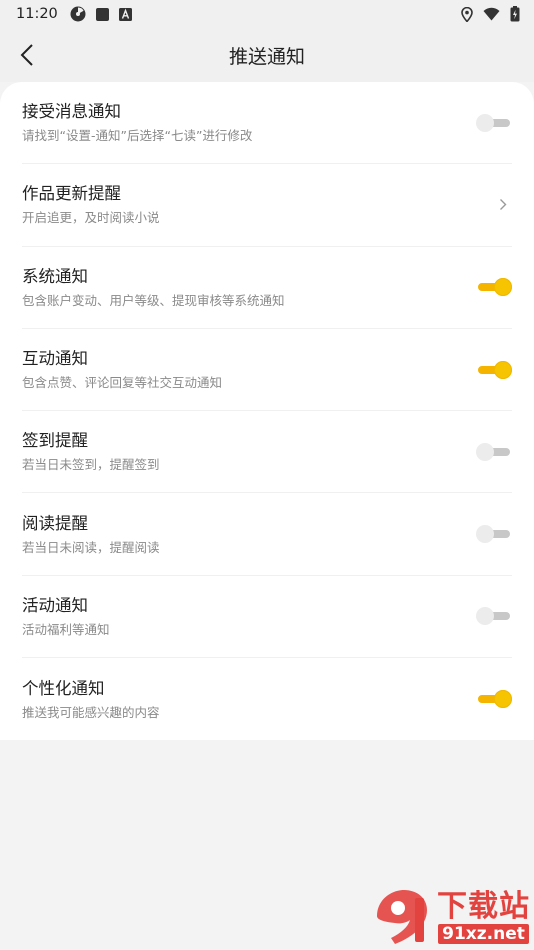  I want to click on watermark-logo: 下载站 91xz.net, so click(451, 917).